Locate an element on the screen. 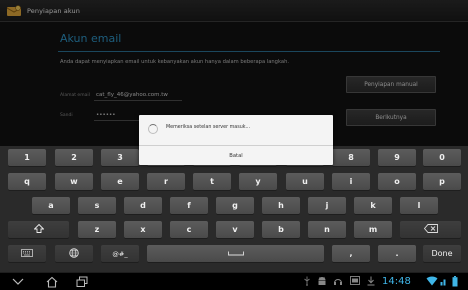 This screenshot has width=468, height=290. key-g: g is located at coordinates (235, 205).